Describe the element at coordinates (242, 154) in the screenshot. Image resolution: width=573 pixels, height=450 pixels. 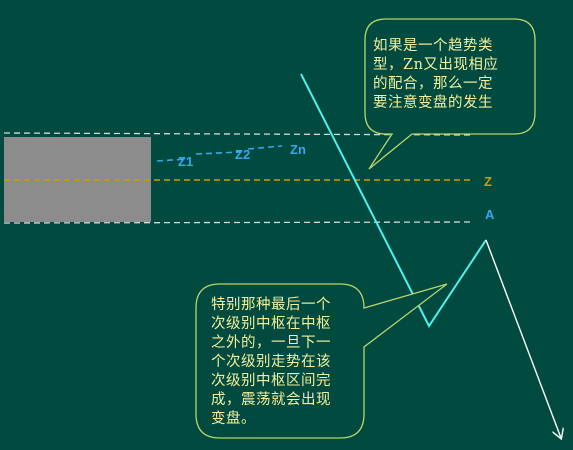
I see `z2-label: Z2` at that location.